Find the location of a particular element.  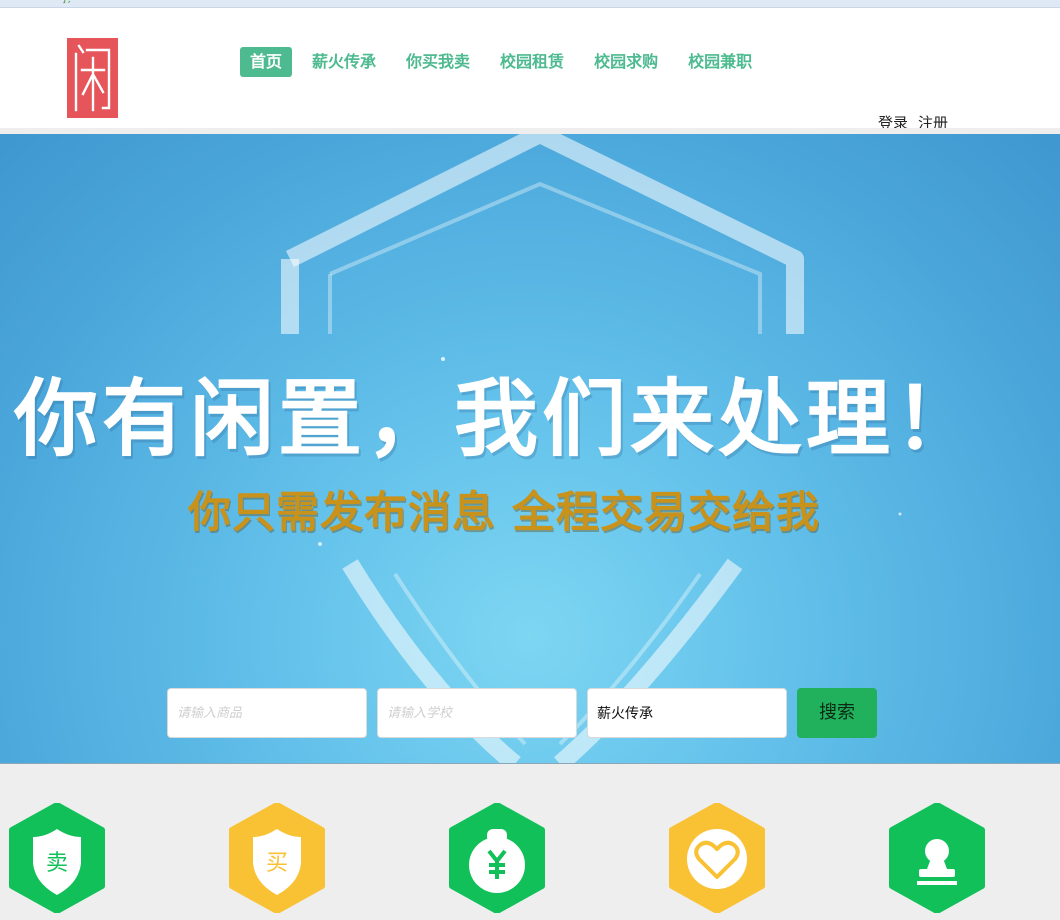

nav-xinhuo: 薪火传承 is located at coordinates (344, 62).